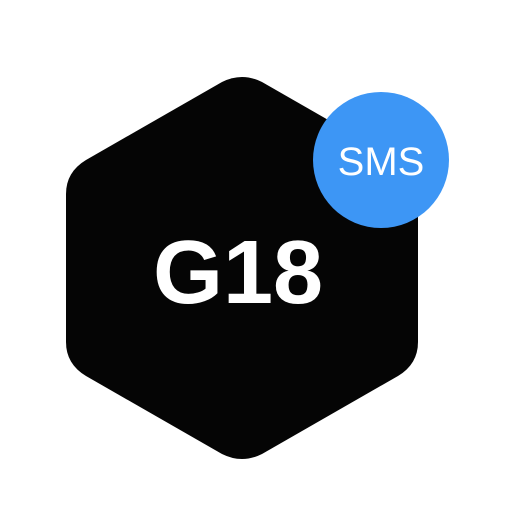  I want to click on sms-badge-label: SMS, so click(381, 162).